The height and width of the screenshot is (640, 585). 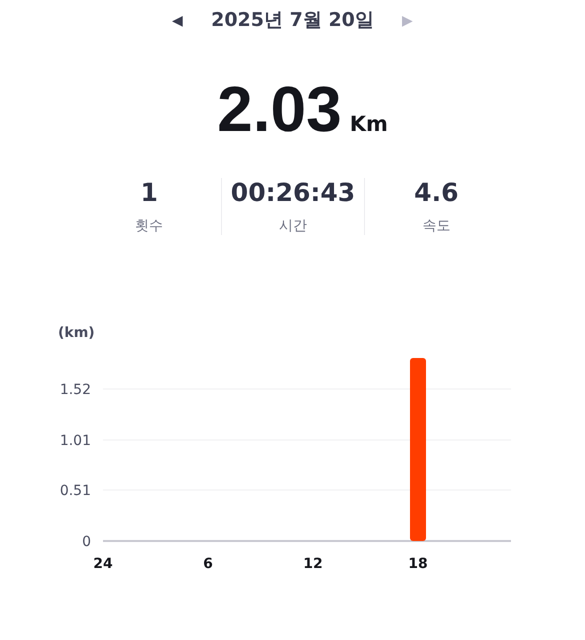 What do you see at coordinates (436, 226) in the screenshot?
I see `stat-label: 속도` at bounding box center [436, 226].